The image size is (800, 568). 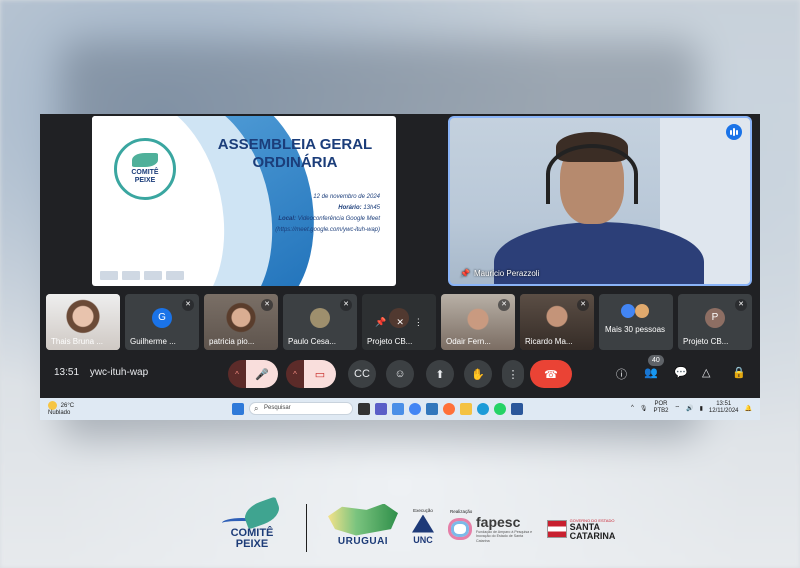 What do you see at coordinates (681, 372) in the screenshot?
I see `chat-button: 💬` at bounding box center [681, 372].